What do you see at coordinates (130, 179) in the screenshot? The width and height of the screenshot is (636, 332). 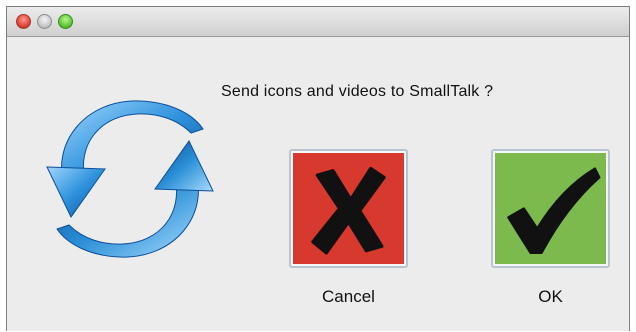 I see `sync-arrows-icon` at bounding box center [130, 179].